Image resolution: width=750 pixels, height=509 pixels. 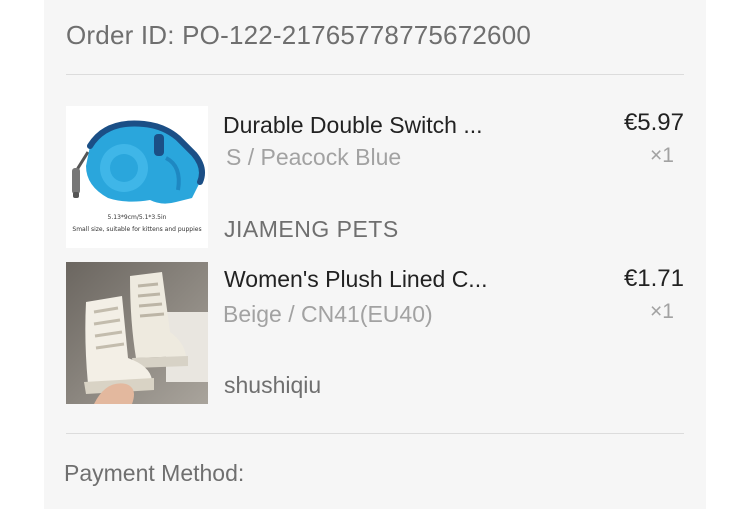 I want to click on product-variant: S / Peacock Blue, so click(x=314, y=157).